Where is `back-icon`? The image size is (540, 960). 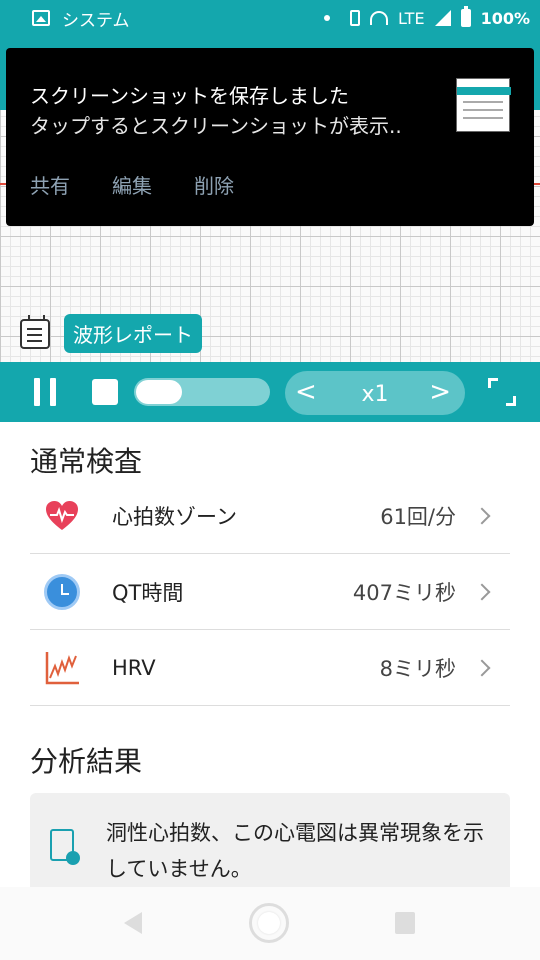
back-icon is located at coordinates (133, 923).